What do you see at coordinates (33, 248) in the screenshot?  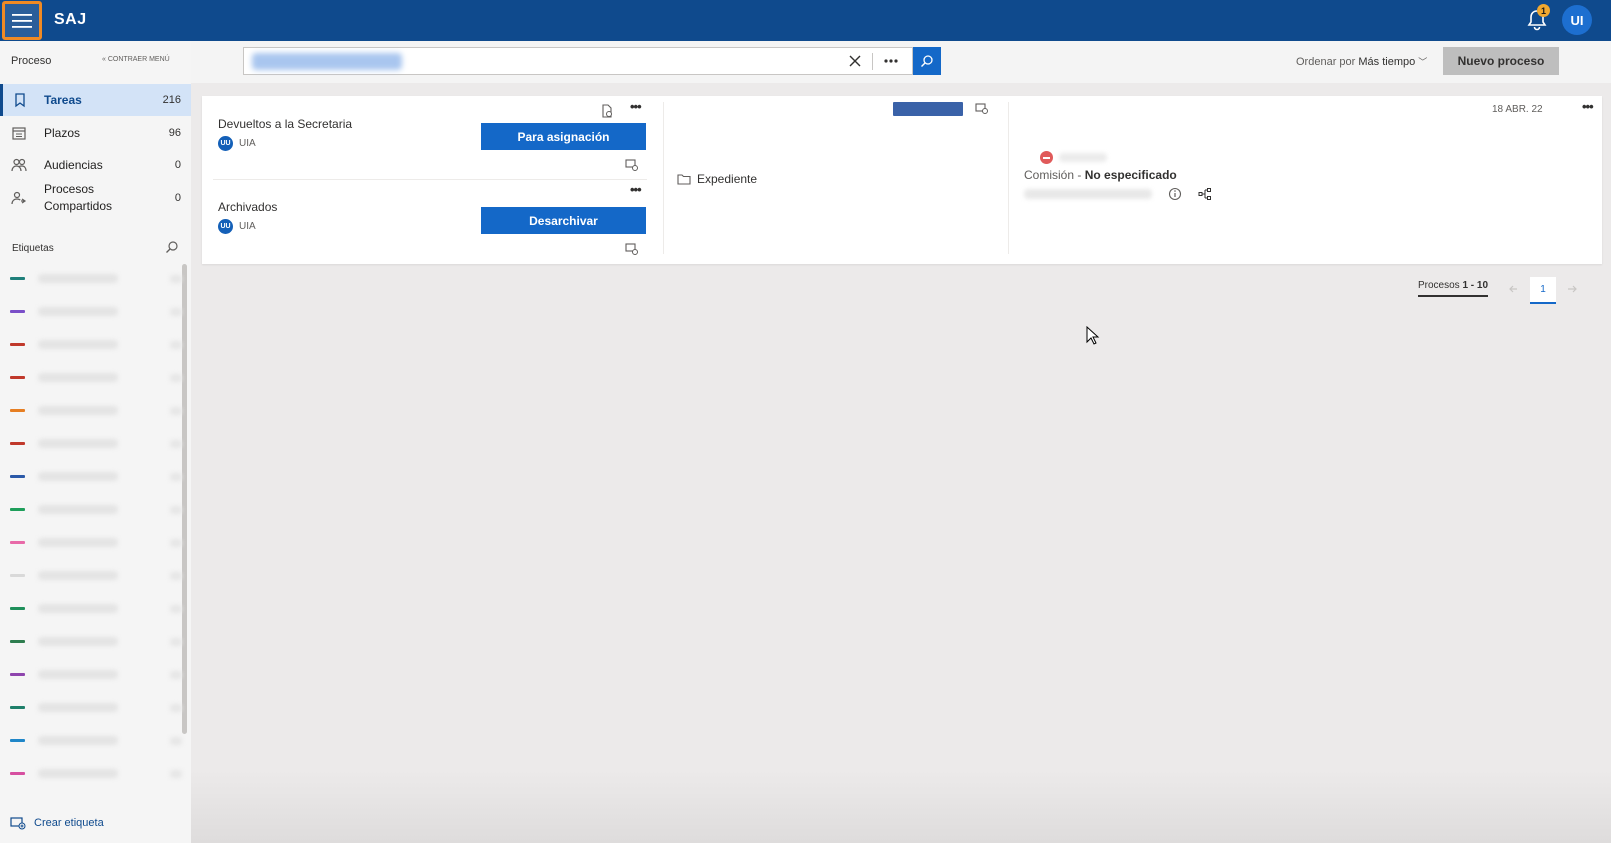 I see `tags-section-title: Etiquetas` at bounding box center [33, 248].